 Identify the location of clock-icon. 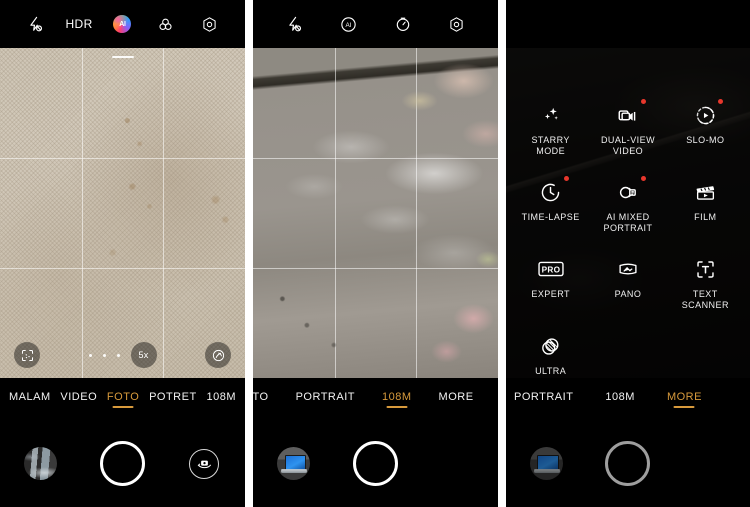
(553, 190).